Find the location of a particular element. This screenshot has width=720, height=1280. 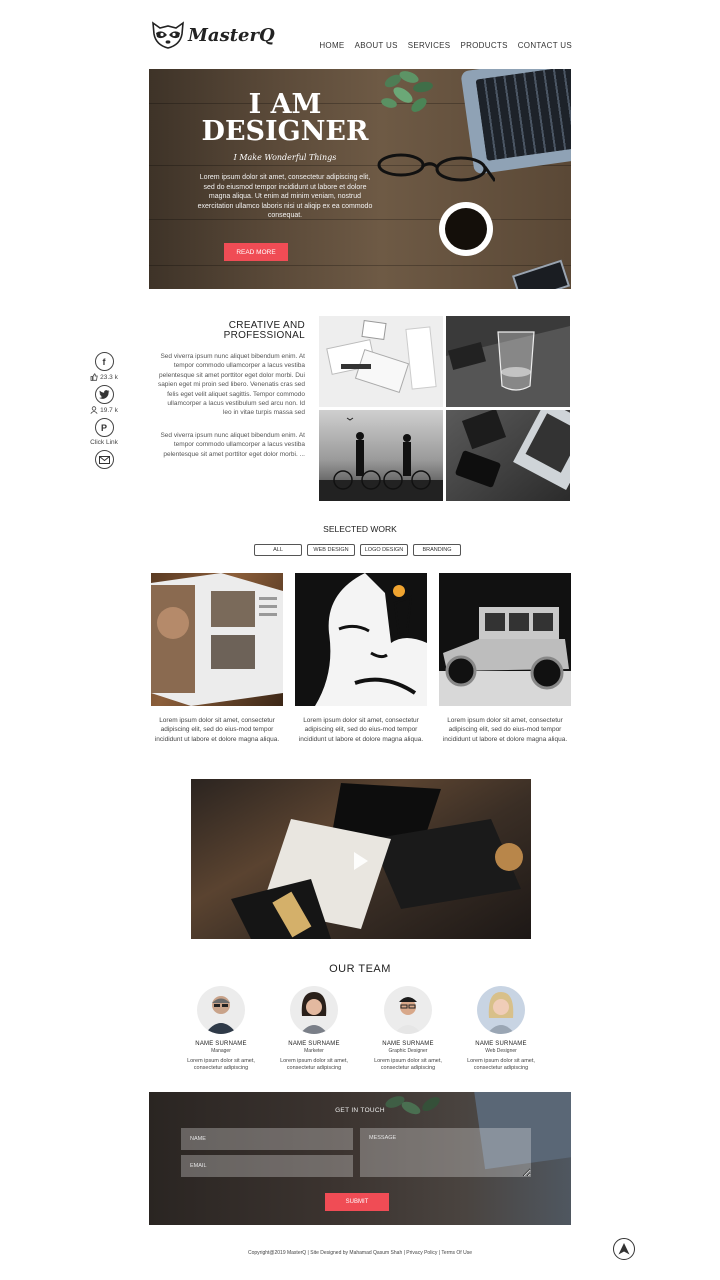

nav-about-us: ABOUT US is located at coordinates (376, 45).